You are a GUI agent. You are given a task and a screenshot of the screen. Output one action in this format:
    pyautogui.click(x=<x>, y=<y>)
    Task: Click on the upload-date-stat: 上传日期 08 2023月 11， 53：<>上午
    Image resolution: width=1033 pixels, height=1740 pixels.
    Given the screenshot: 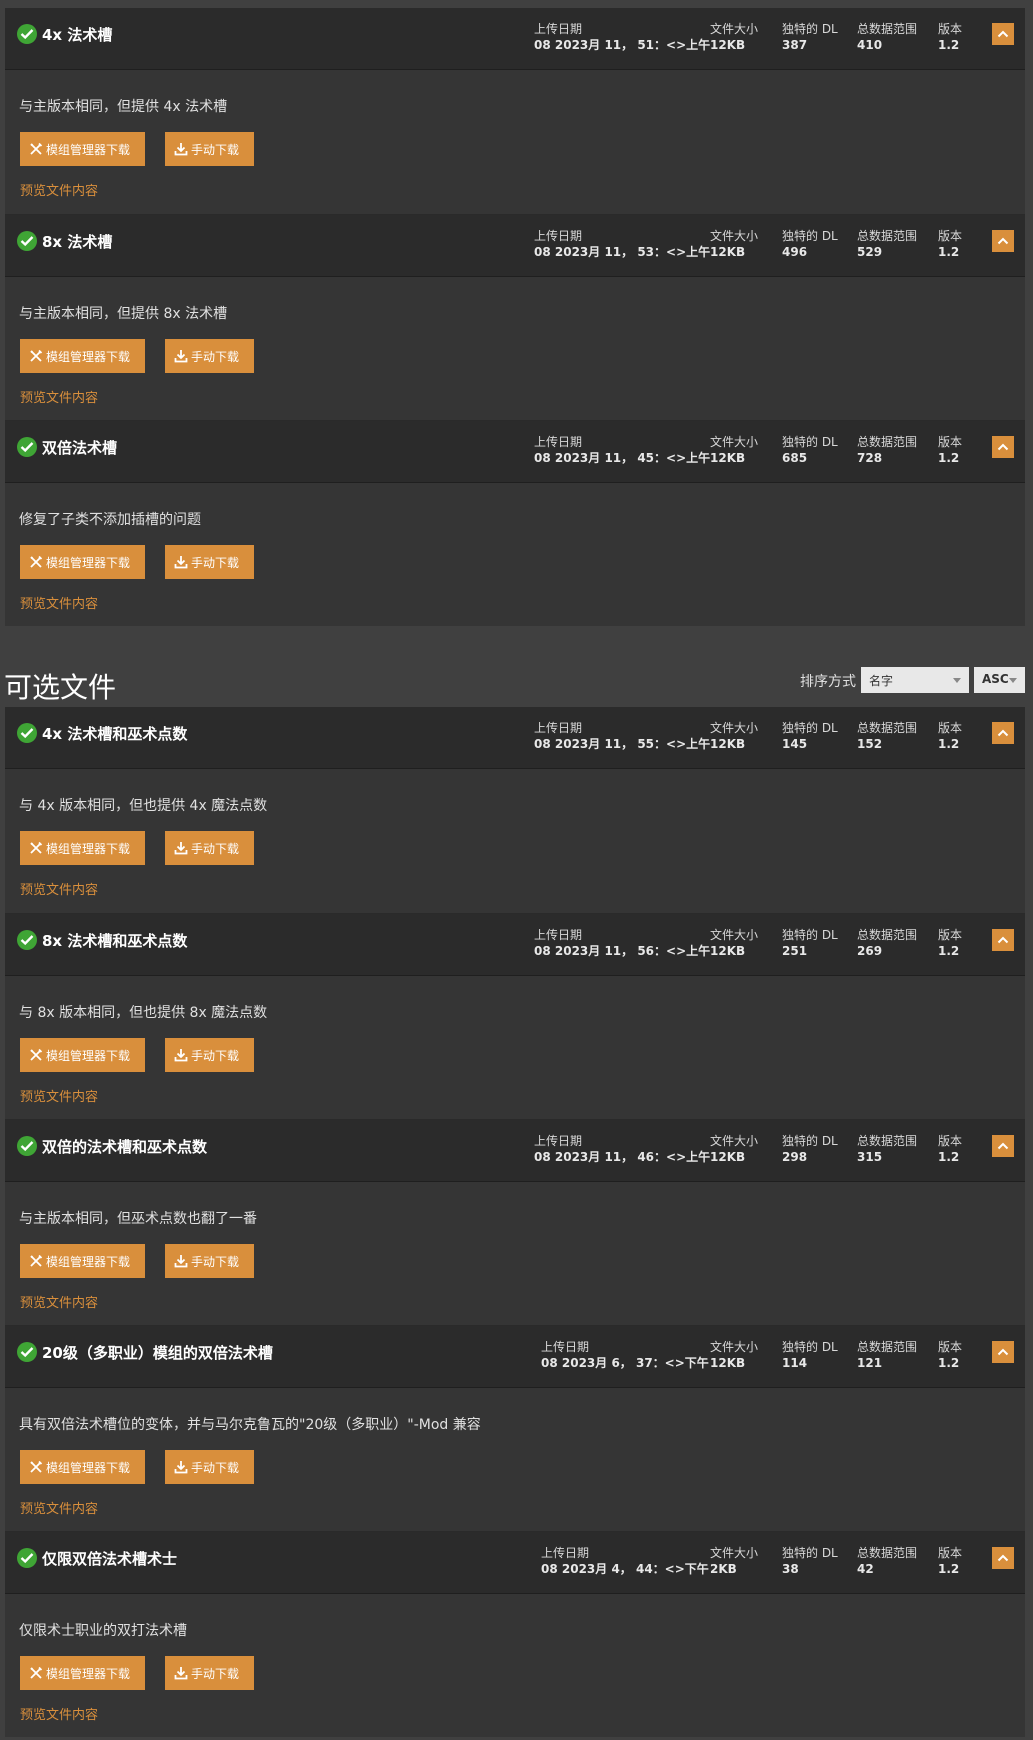 What is the action you would take?
    pyautogui.click(x=622, y=244)
    